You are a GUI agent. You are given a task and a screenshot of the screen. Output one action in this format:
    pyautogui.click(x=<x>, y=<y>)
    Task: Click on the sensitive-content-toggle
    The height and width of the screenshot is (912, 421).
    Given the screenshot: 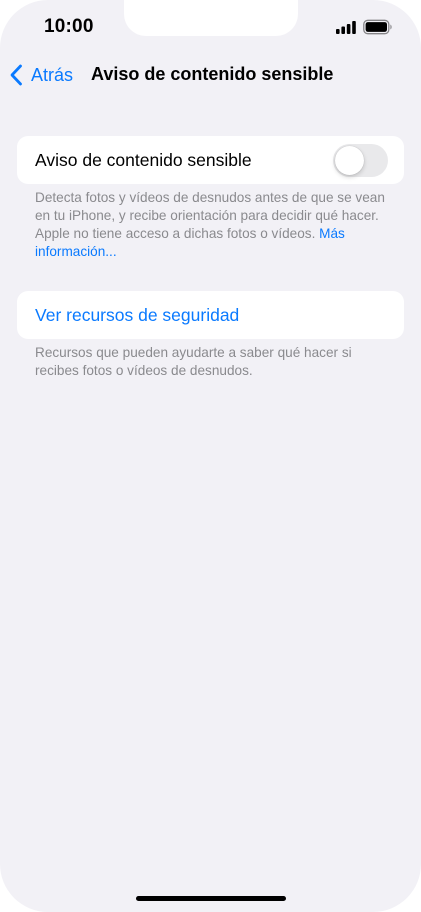 What is the action you would take?
    pyautogui.click(x=360, y=160)
    